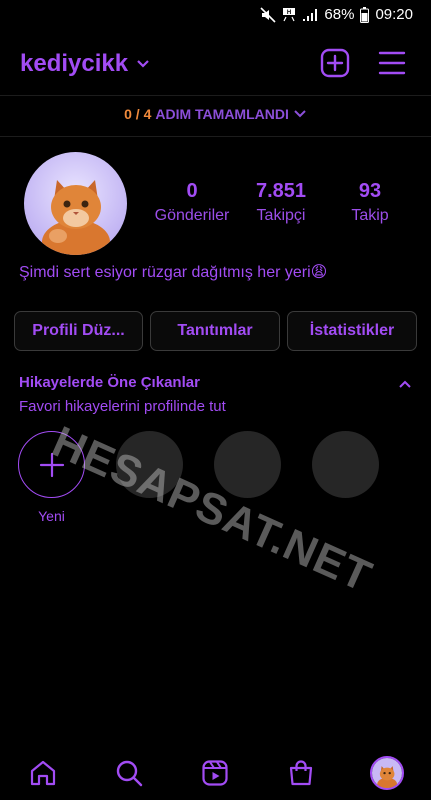  I want to click on profile-steps-bar: 0 / 4 ADIM TAMAMLANDI, so click(215, 114).